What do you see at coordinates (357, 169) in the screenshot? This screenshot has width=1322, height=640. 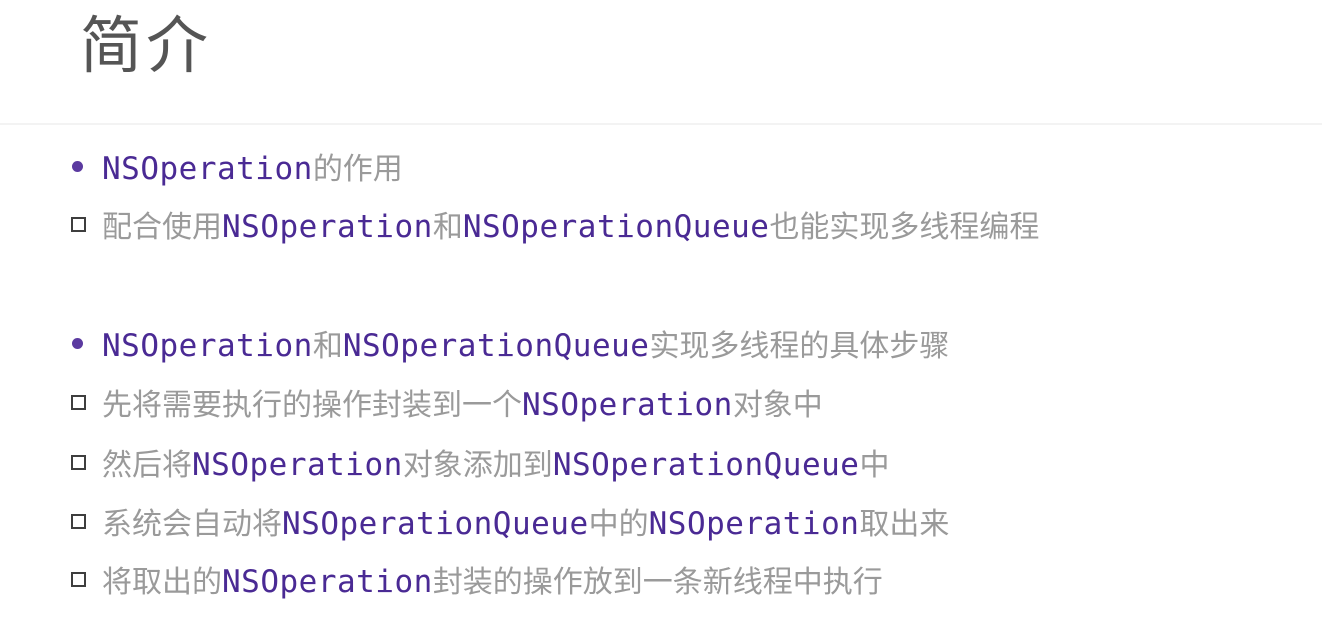 I see `text-segment: 的作用` at bounding box center [357, 169].